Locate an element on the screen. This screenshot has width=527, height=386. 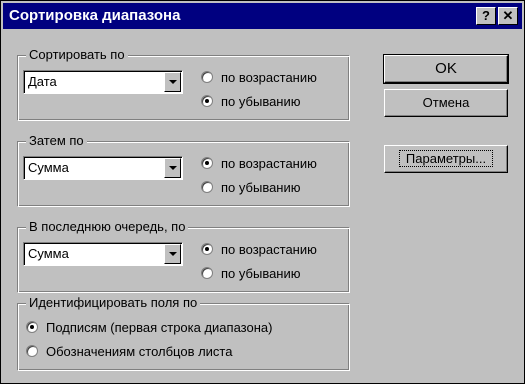
ok-button: OK is located at coordinates (446, 69).